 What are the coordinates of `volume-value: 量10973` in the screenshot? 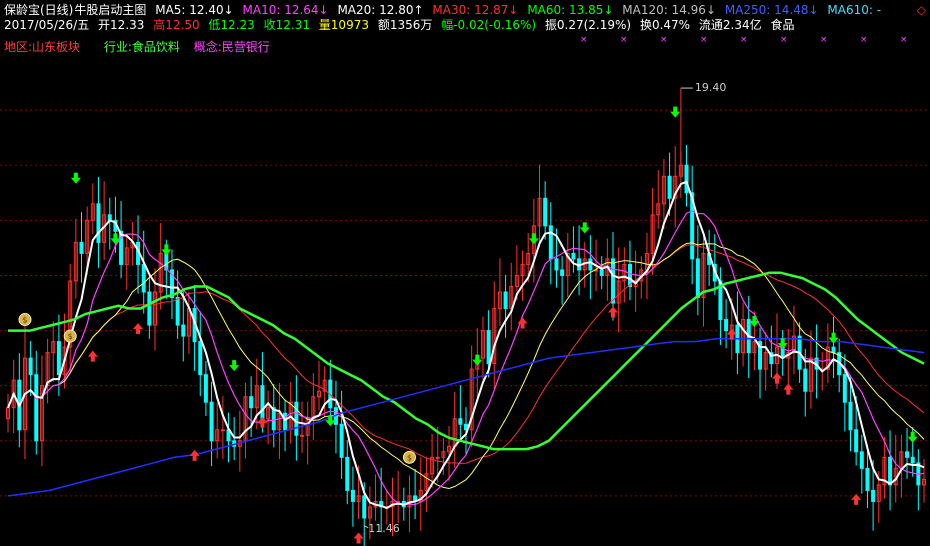 It's located at (343, 25).